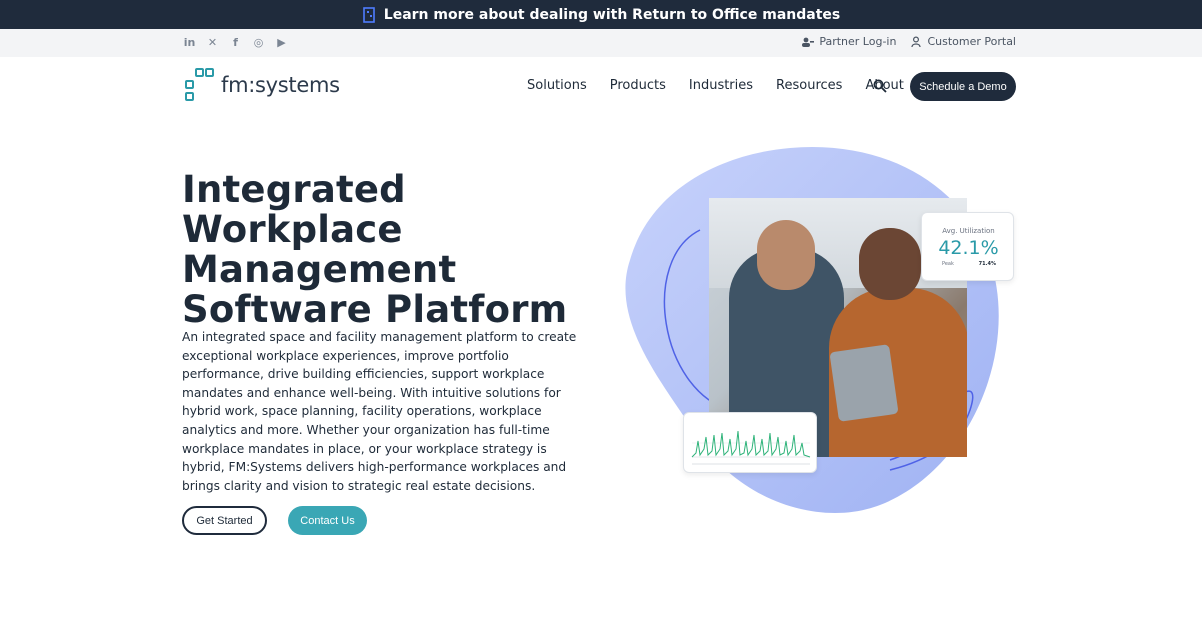 The image size is (1202, 627). I want to click on search-icon, so click(880, 86).